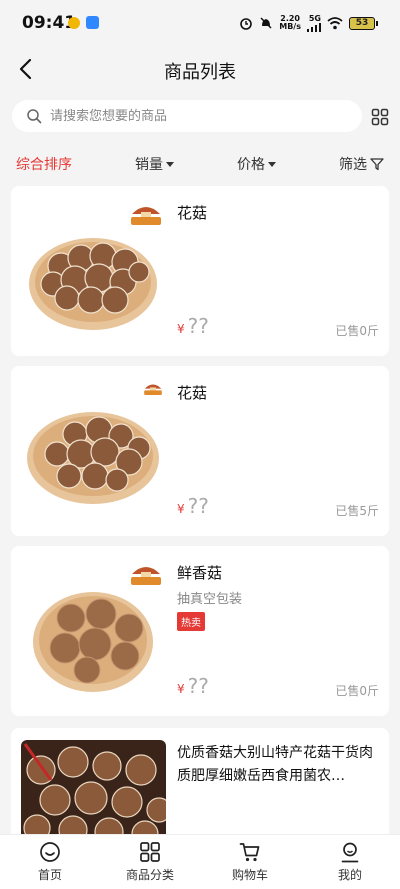 This screenshot has height=889, width=400. I want to click on grid-view-icon, so click(380, 117).